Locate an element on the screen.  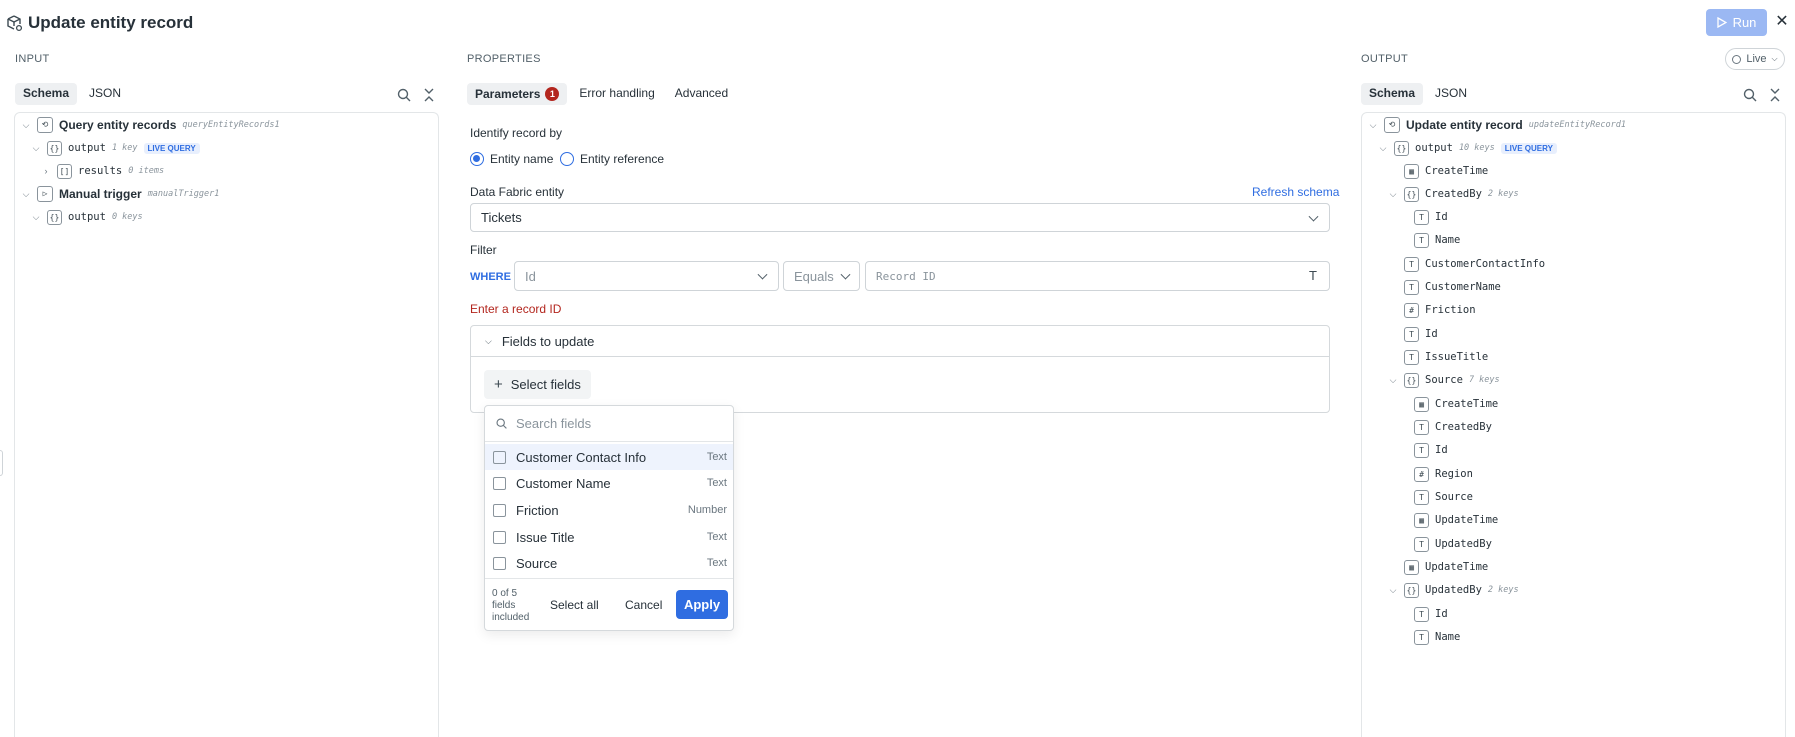
run-label: Run is located at coordinates (1744, 22).